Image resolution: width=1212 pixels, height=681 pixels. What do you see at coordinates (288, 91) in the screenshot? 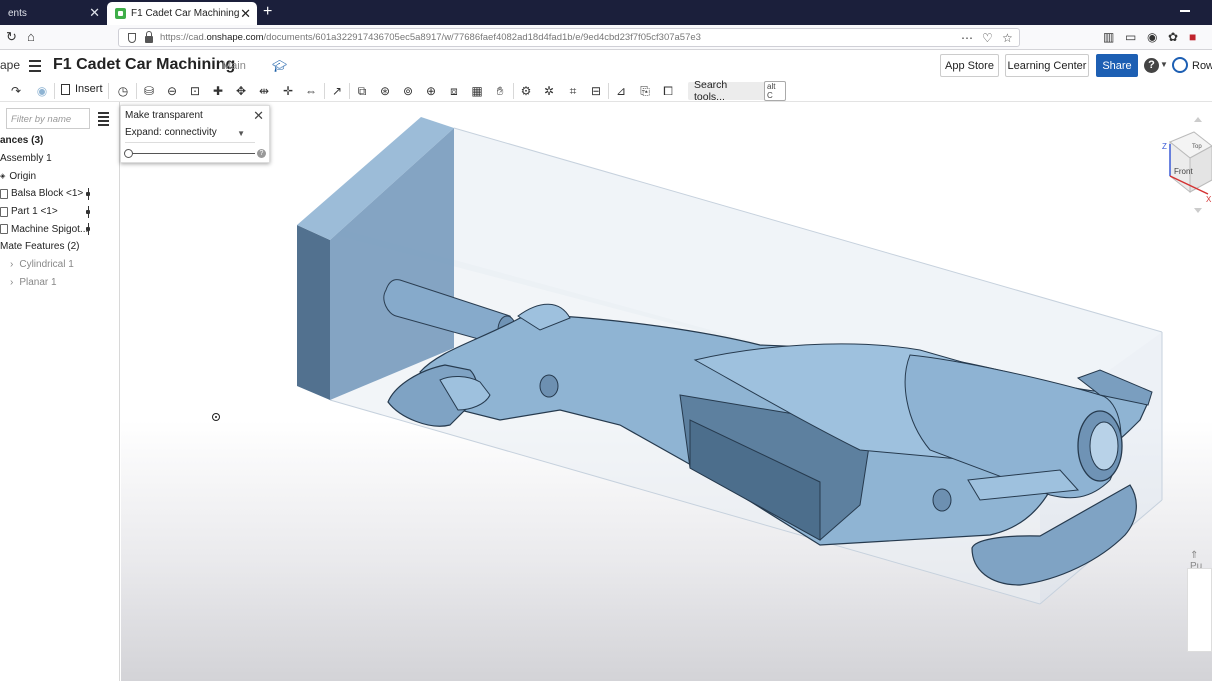
I see `planar-mate-icon: ✛` at bounding box center [288, 91].